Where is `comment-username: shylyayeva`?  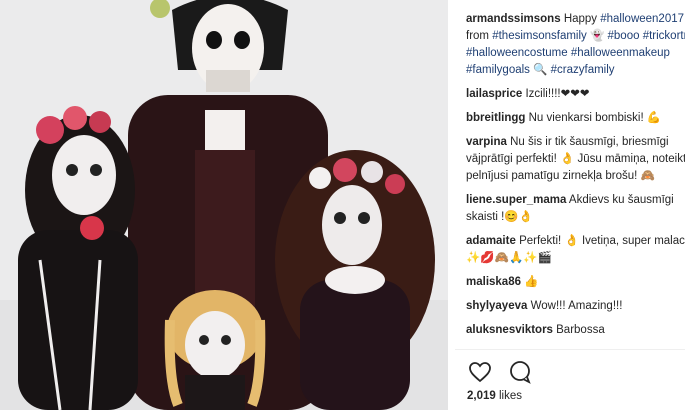
comment-username: shylyayeva is located at coordinates (496, 306).